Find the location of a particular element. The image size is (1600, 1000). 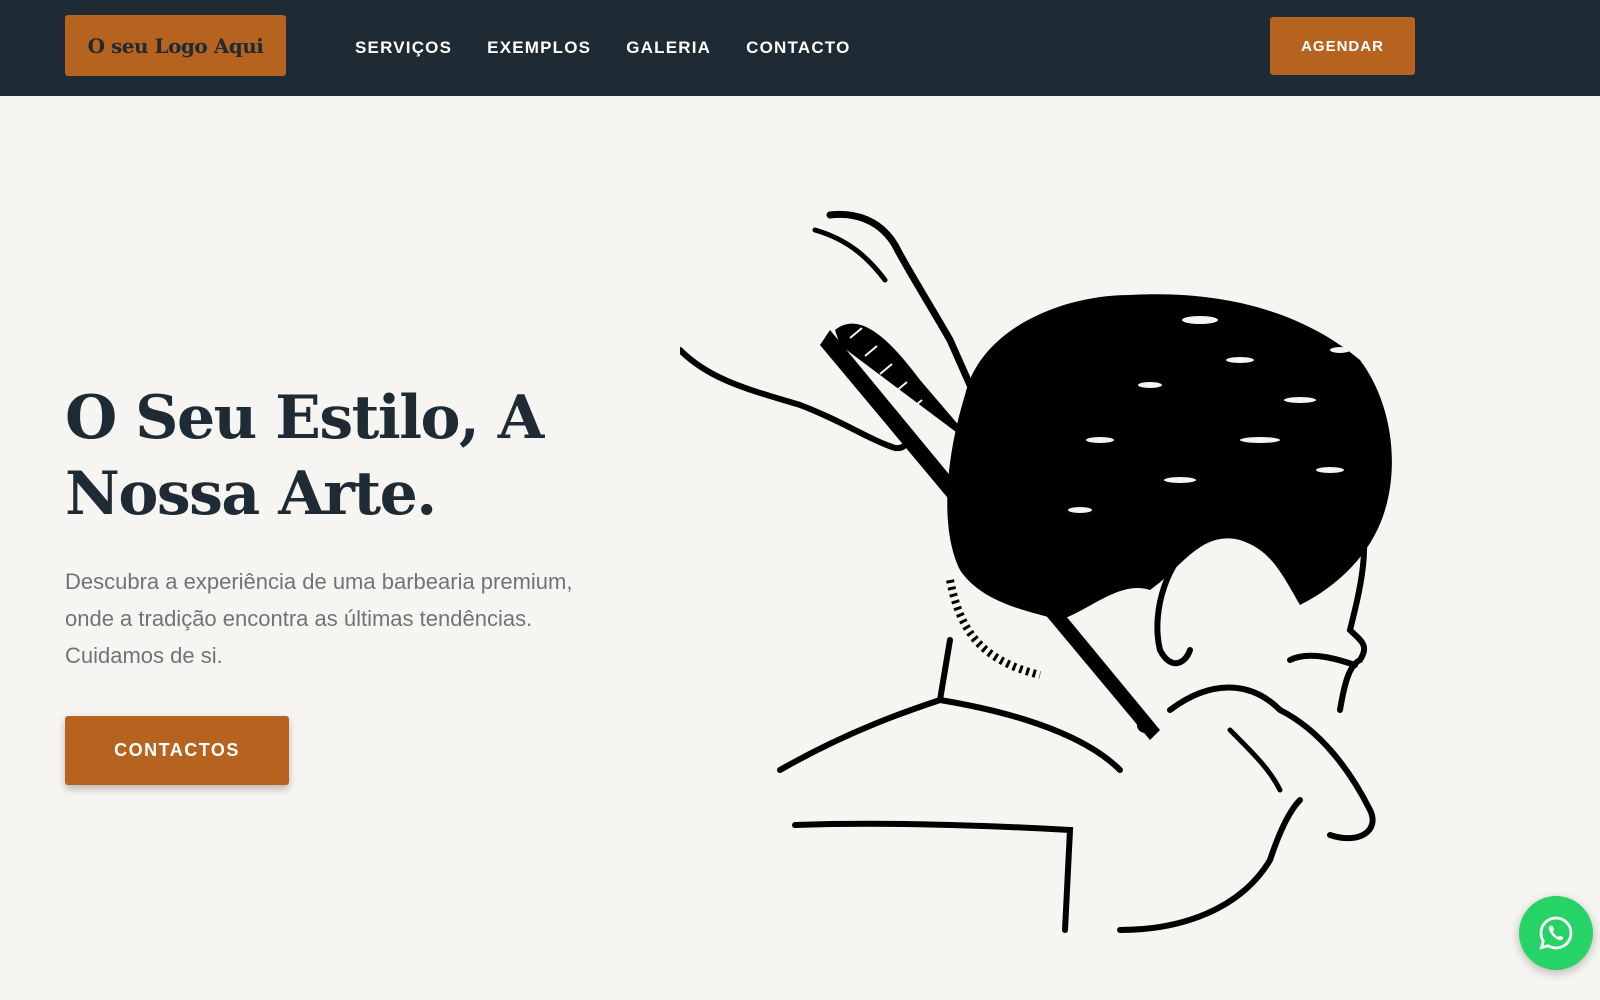

whatsapp-button is located at coordinates (1556, 933).